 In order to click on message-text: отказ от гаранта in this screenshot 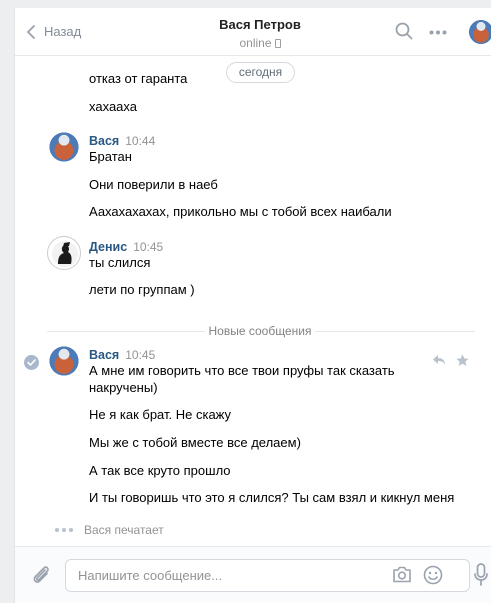, I will do `click(138, 78)`.